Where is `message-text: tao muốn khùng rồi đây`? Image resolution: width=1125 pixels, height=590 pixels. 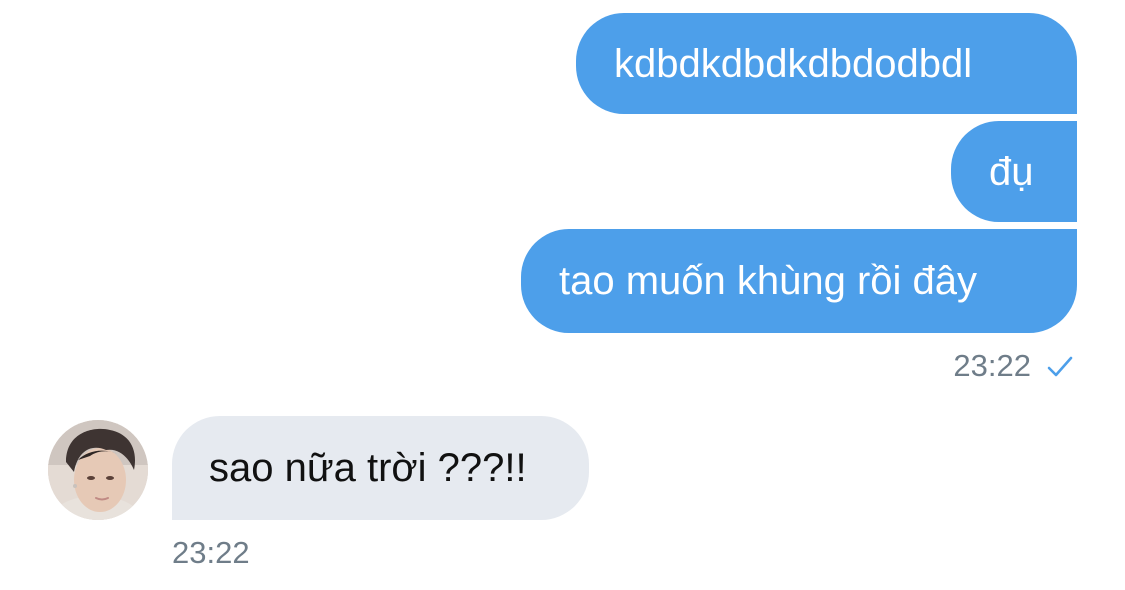
message-text: tao muốn khùng rồi đây is located at coordinates (768, 281).